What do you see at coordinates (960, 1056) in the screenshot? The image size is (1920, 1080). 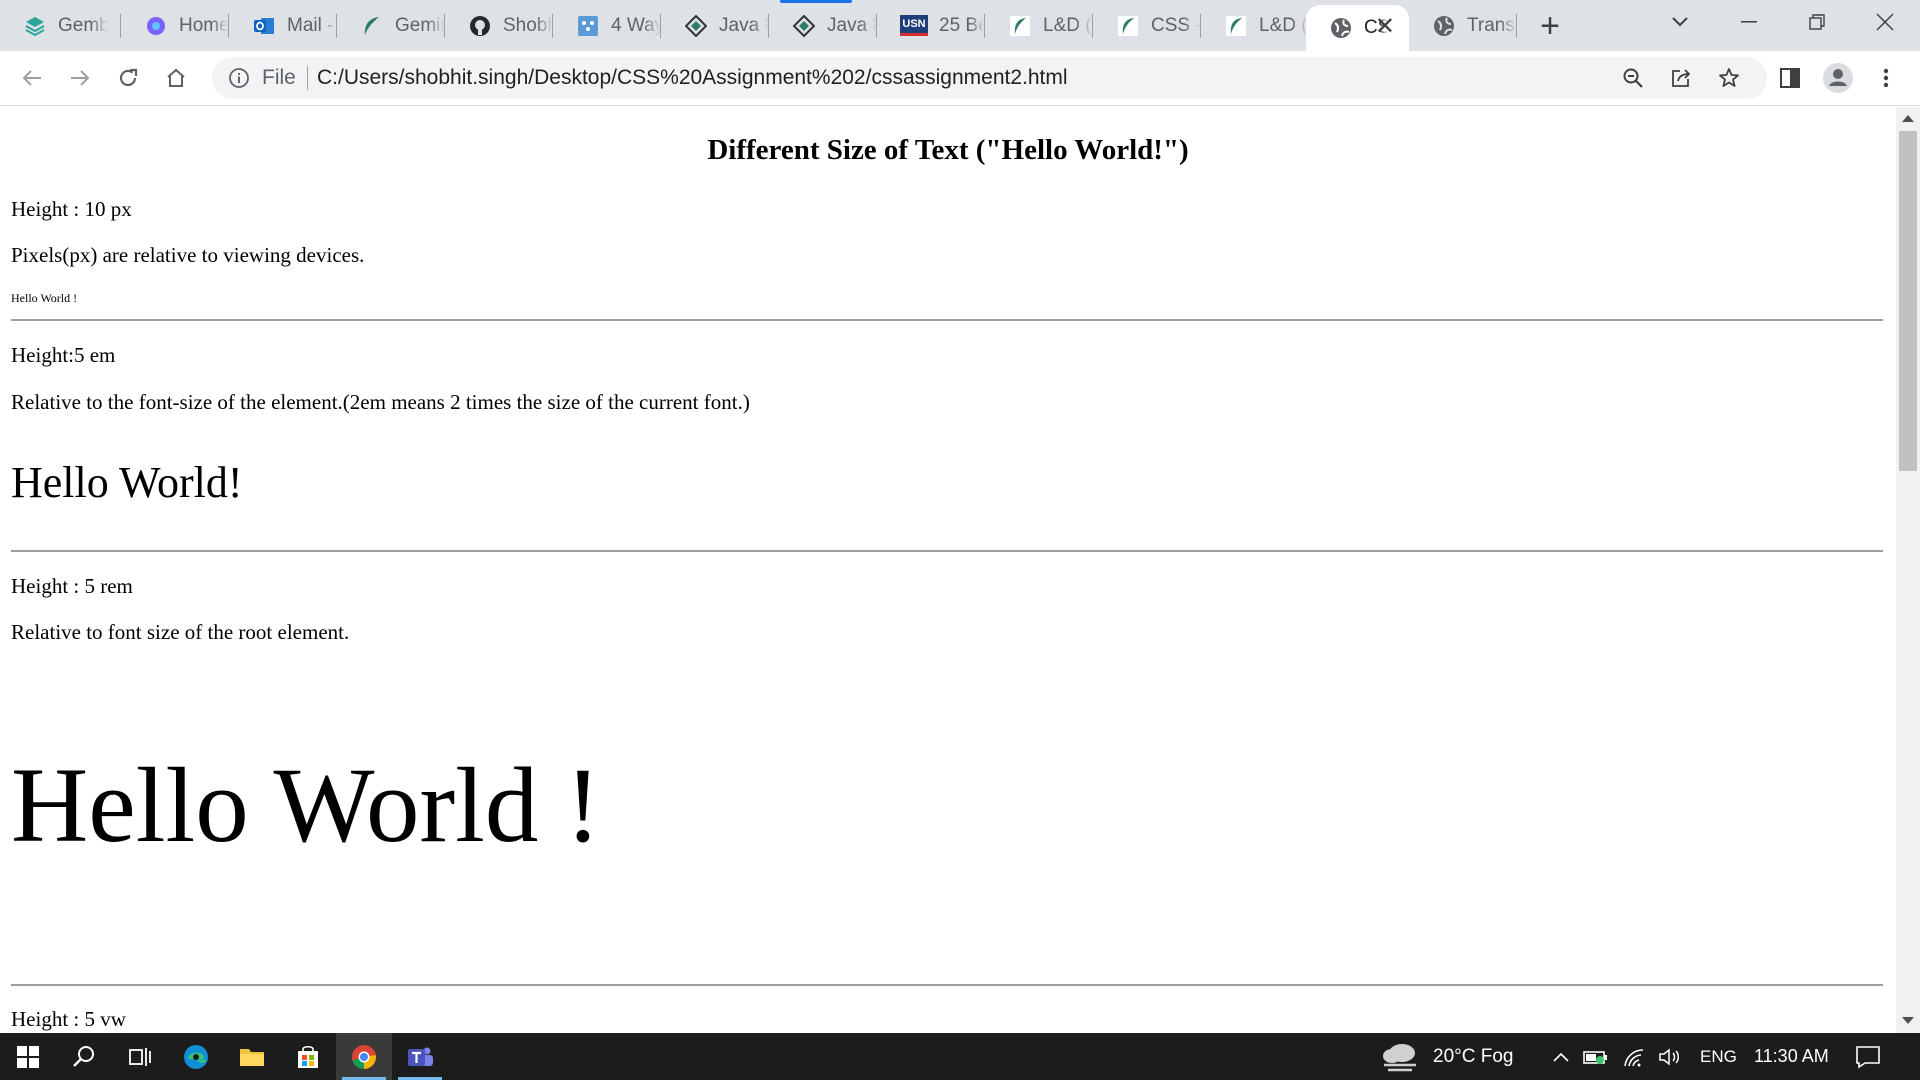 I see `windows-taskbar: 20°C Fog ENG 11:30 AM` at bounding box center [960, 1056].